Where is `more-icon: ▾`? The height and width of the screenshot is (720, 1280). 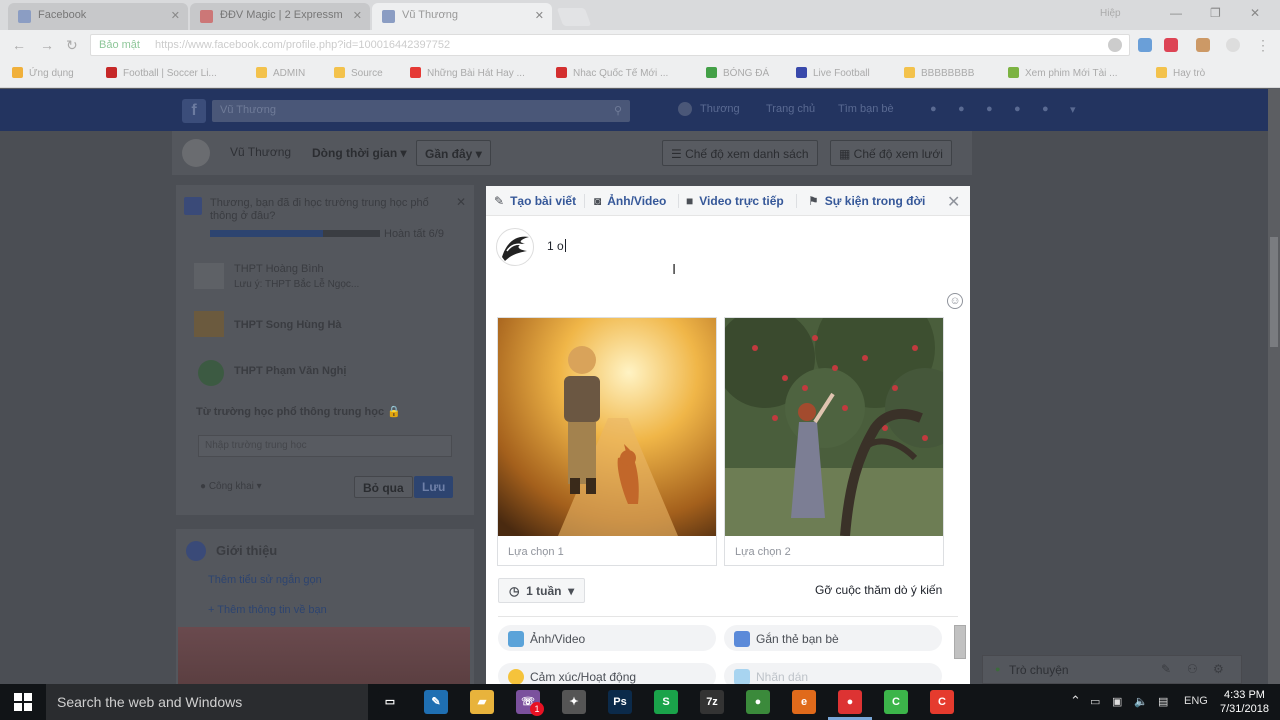 more-icon: ▾ is located at coordinates (1073, 109).